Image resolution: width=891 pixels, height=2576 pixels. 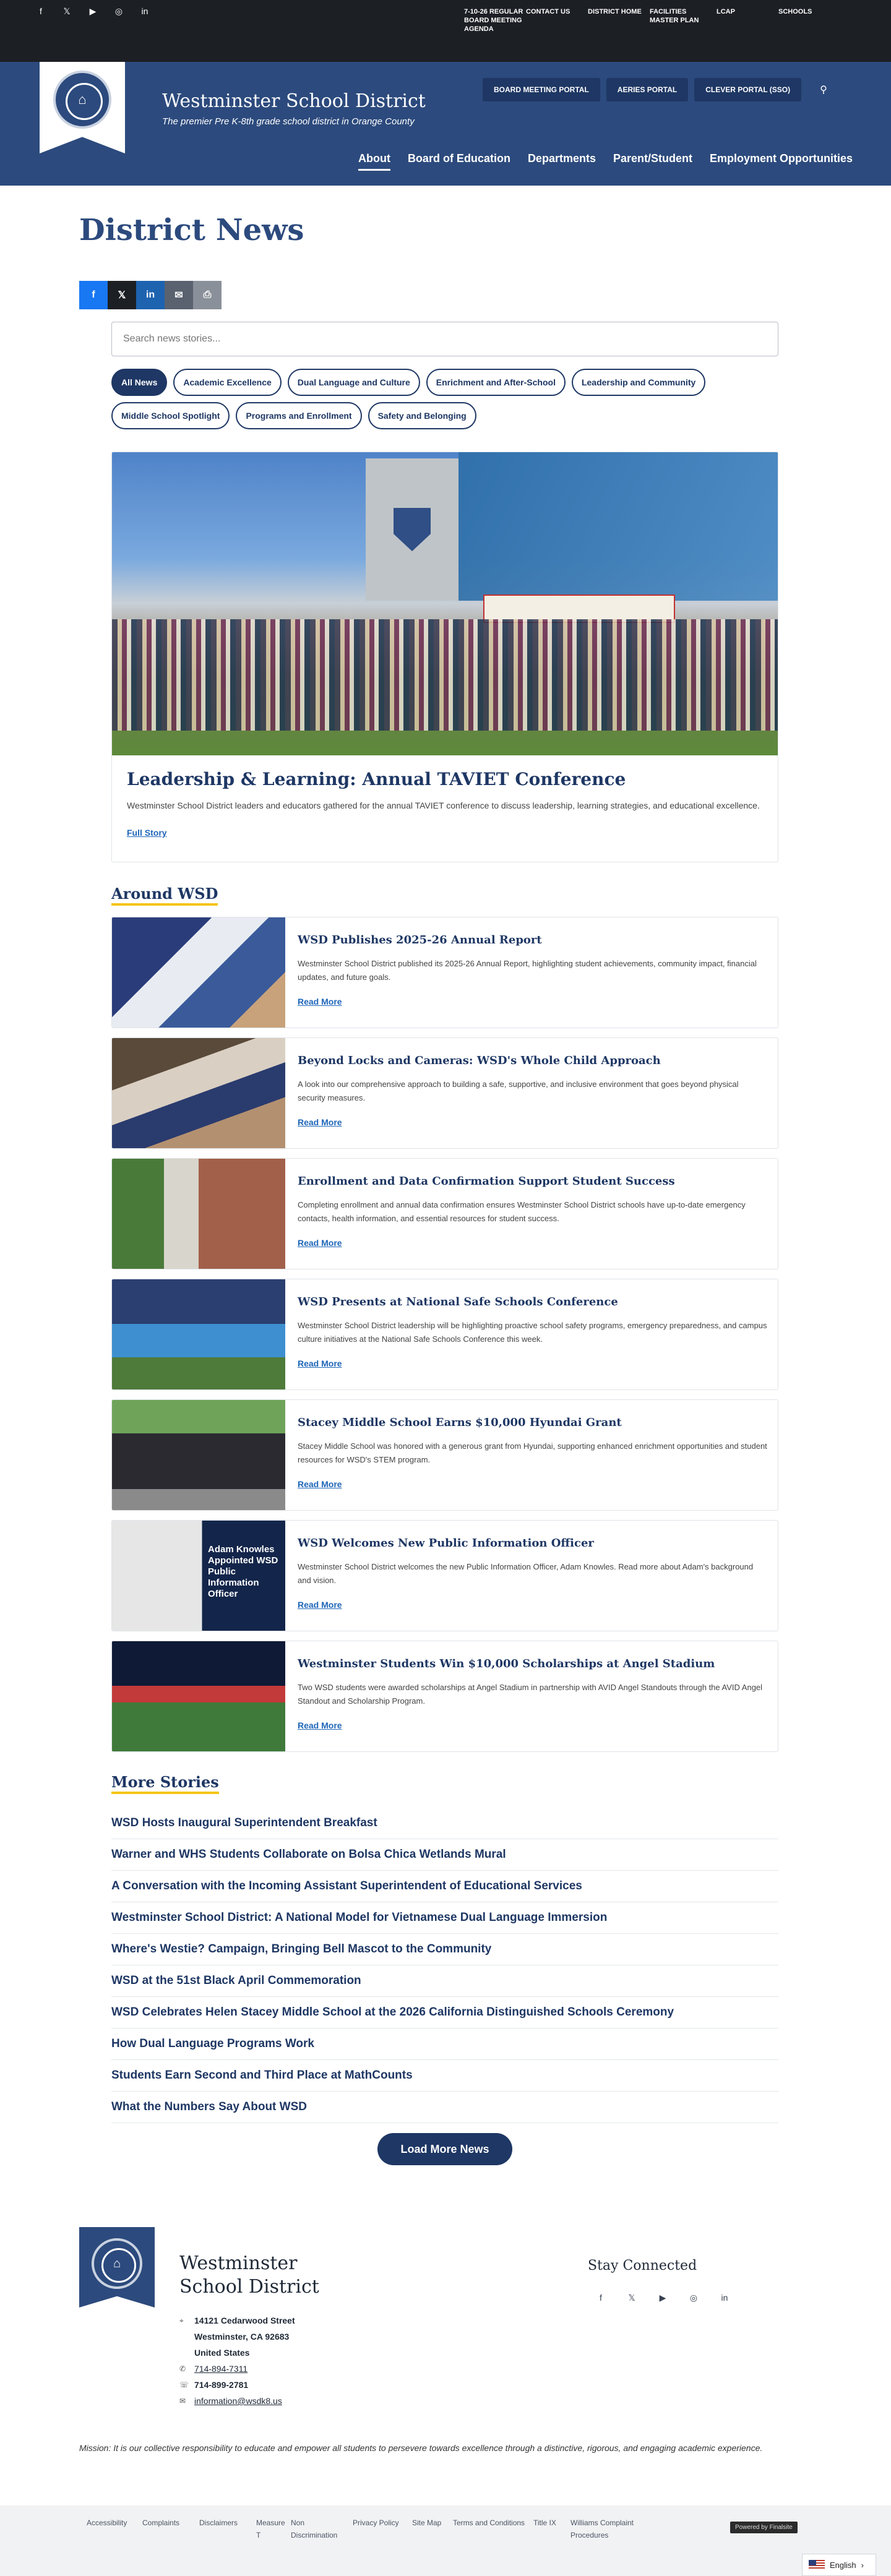 I want to click on footer-logo: ⌂, so click(x=117, y=2267).